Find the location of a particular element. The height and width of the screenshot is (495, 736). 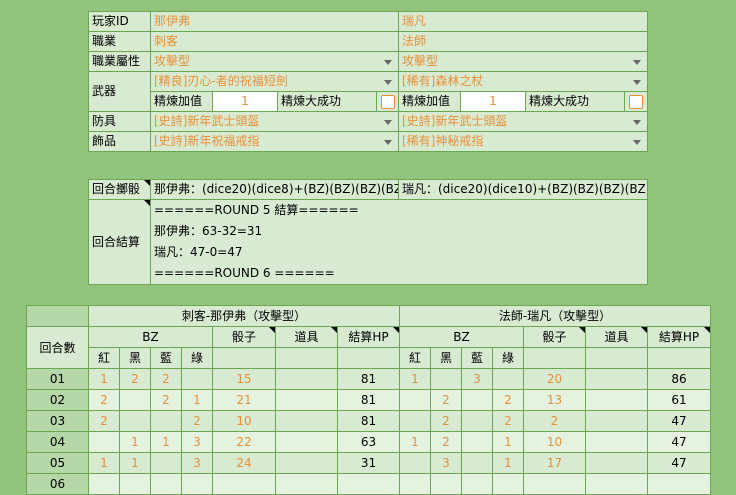

player1-job-attr-dropdown: 攻擊型 is located at coordinates (274, 61).